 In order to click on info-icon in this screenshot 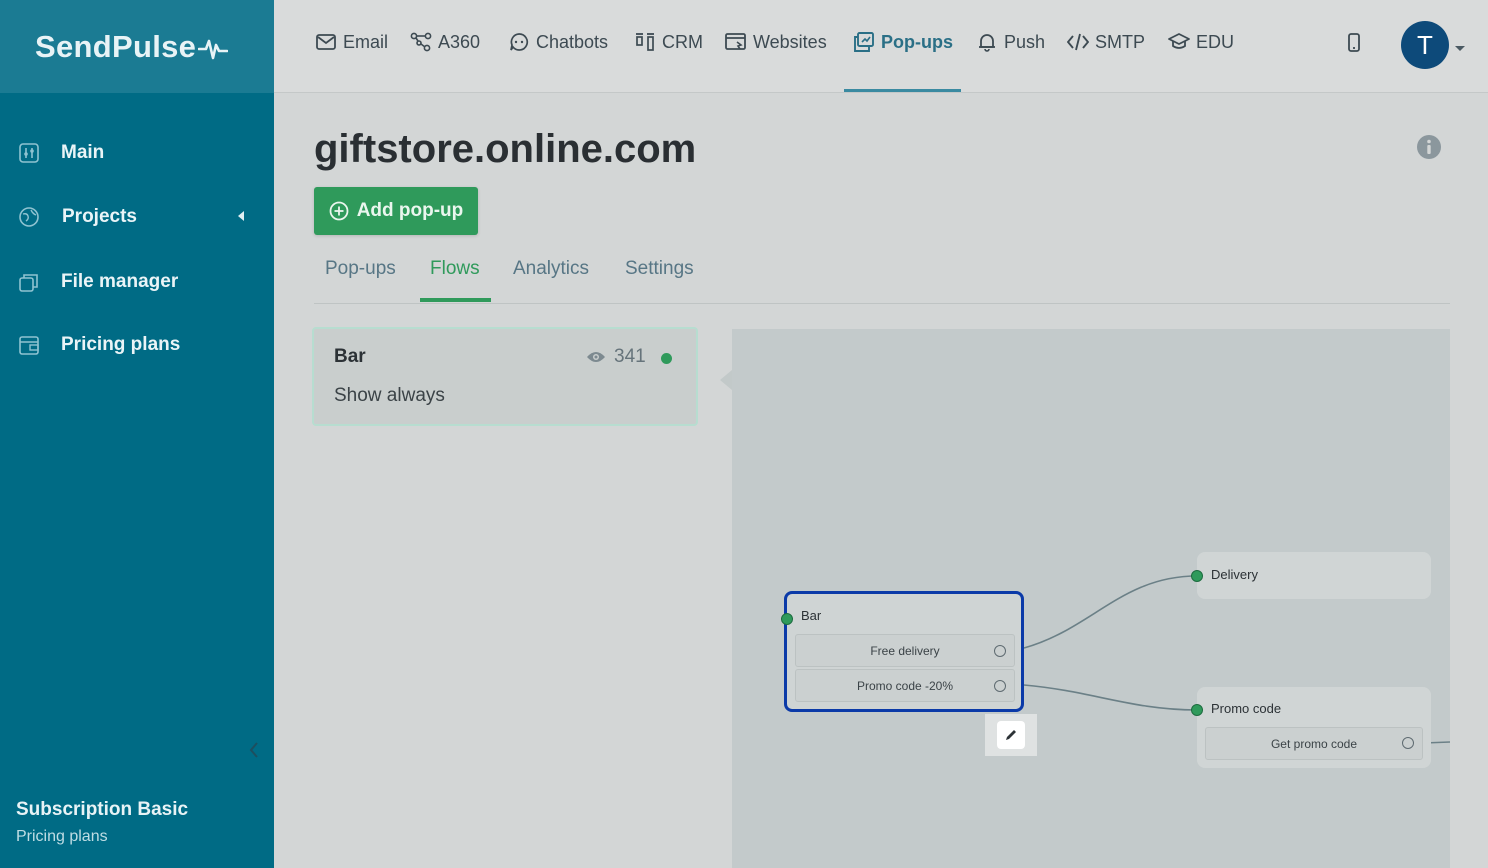, I will do `click(1429, 149)`.